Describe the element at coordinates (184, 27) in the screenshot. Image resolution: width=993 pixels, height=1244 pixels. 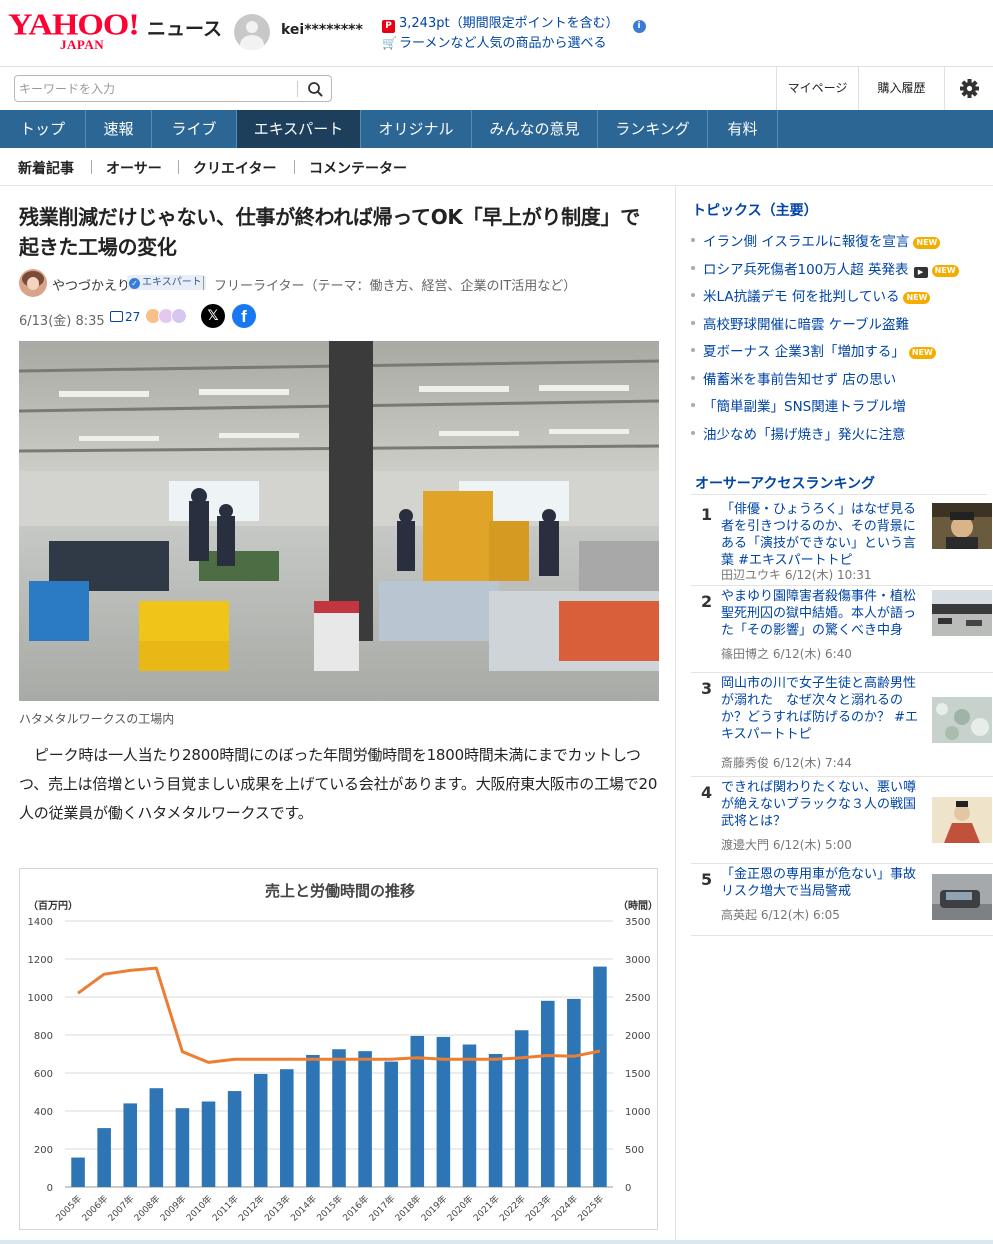
I see `service-name: ニュース` at that location.